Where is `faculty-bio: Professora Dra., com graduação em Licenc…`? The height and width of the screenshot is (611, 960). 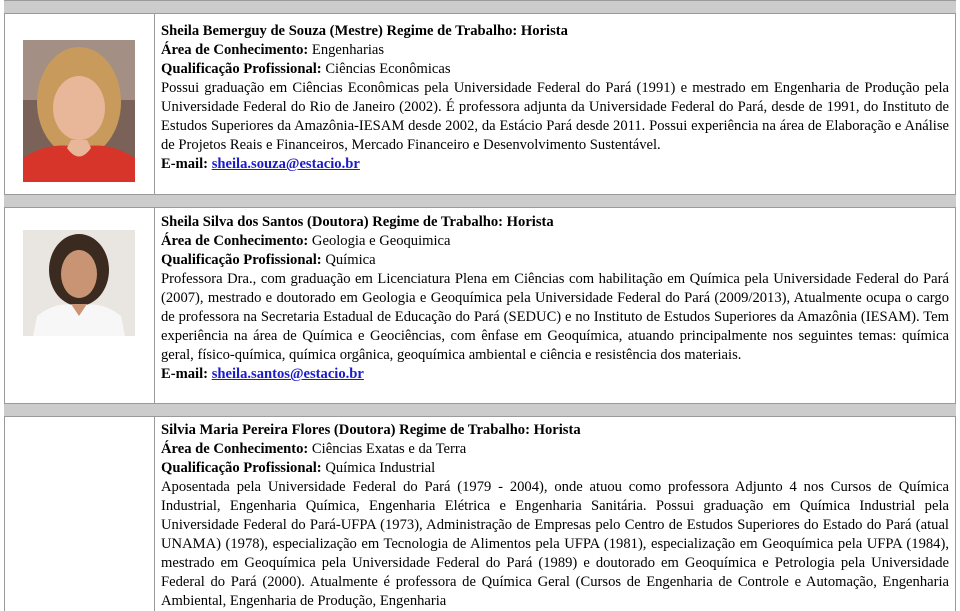 faculty-bio: Professora Dra., com graduação em Licenc… is located at coordinates (555, 317).